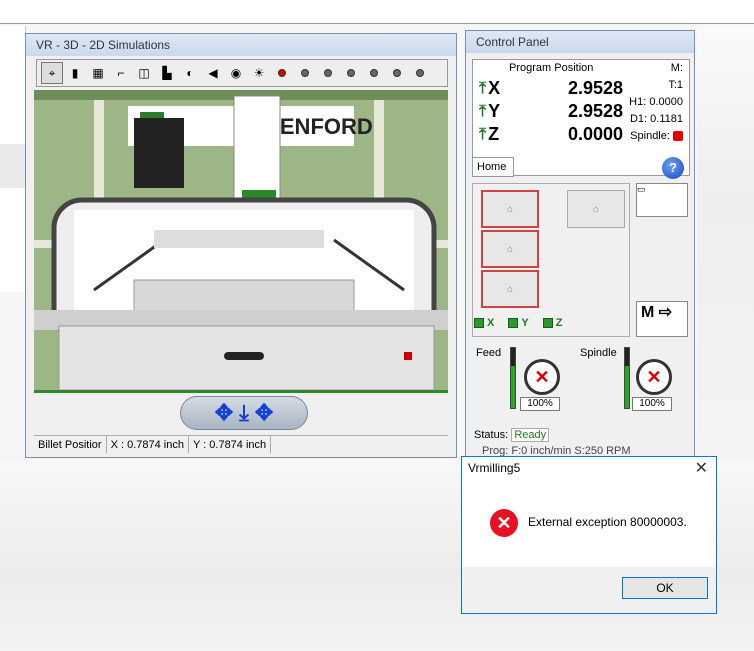 This screenshot has width=754, height=651. I want to click on checkbox-x: X, so click(484, 323).